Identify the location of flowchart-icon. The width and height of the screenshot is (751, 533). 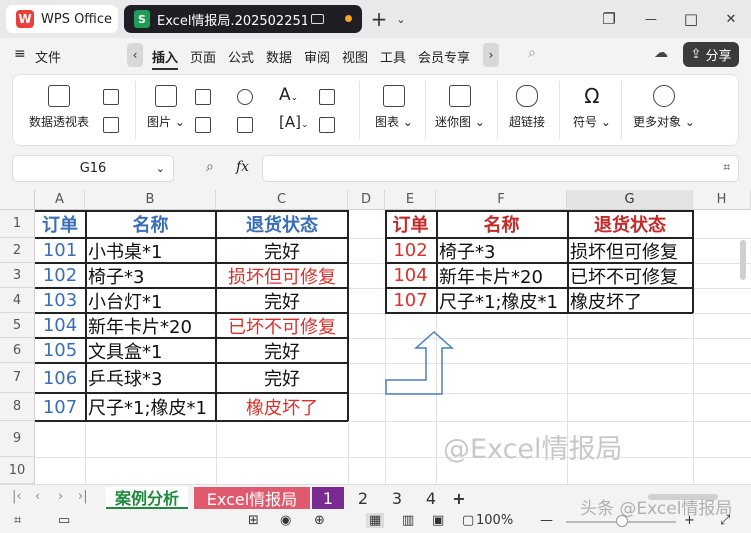
(327, 125).